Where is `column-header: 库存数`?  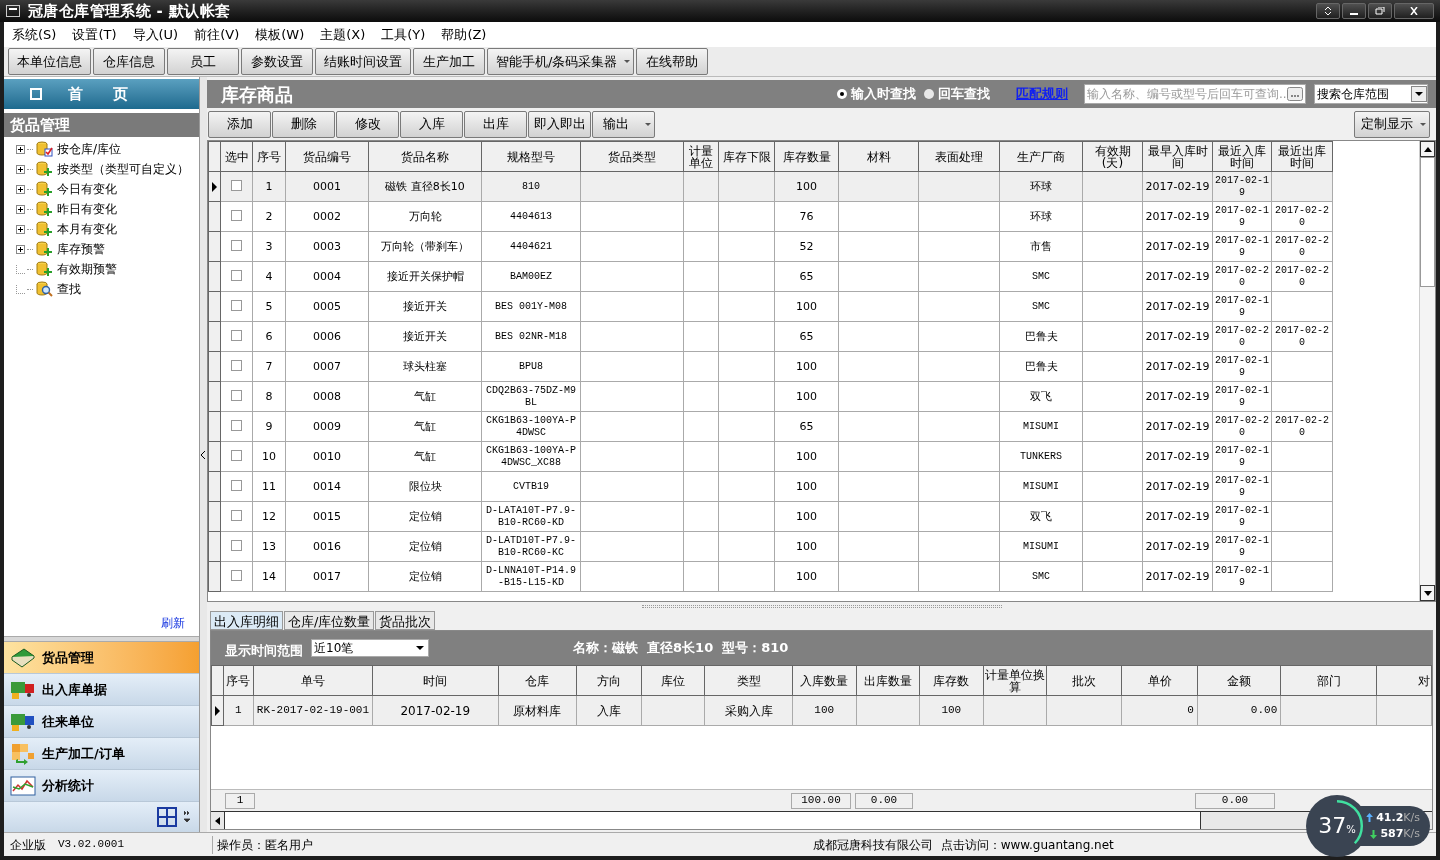 column-header: 库存数 is located at coordinates (951, 680).